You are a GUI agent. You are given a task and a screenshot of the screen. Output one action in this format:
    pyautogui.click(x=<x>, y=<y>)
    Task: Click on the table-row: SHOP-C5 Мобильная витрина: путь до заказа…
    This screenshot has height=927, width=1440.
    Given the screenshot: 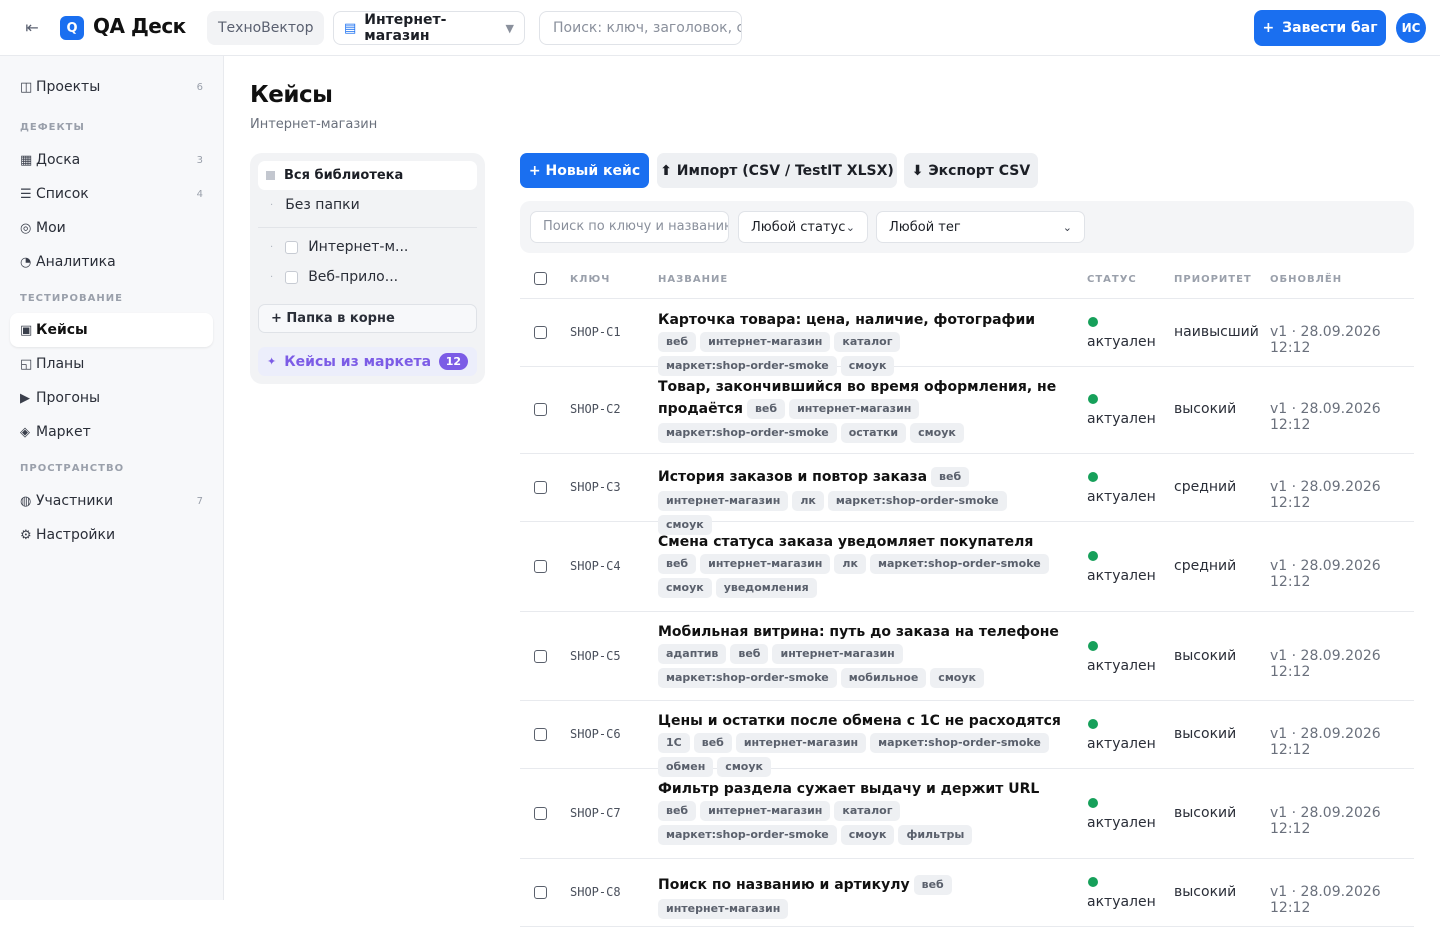 What is the action you would take?
    pyautogui.click(x=967, y=656)
    